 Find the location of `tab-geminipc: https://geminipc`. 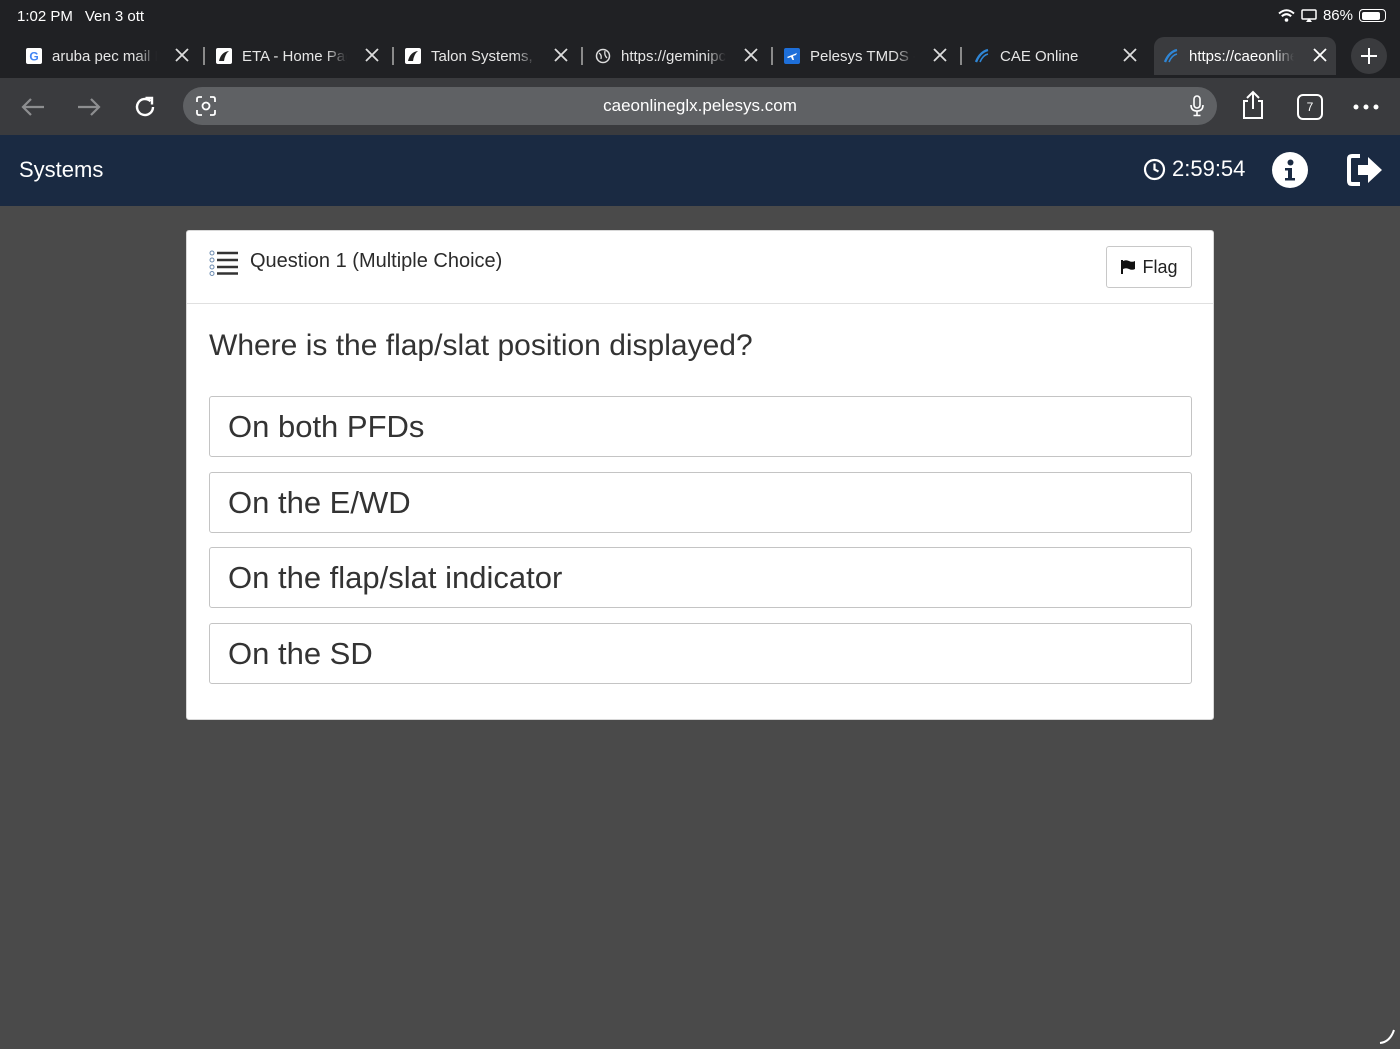

tab-geminipc: https://geminipc is located at coordinates (681, 56).